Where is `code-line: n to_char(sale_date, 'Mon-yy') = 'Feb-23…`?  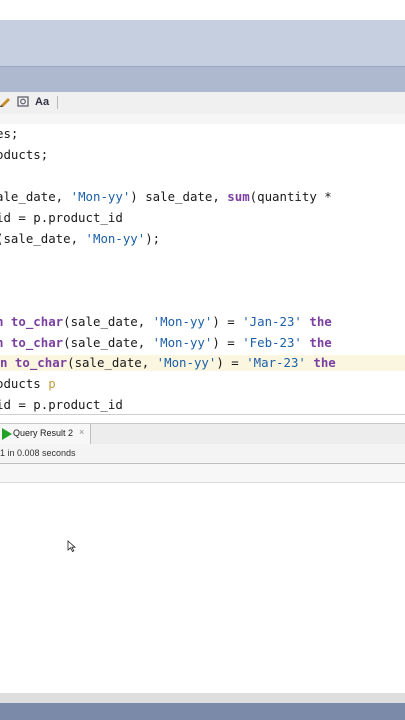 code-line: n to_char(sale_date, 'Mon-yy') = 'Feb-23… is located at coordinates (166, 342).